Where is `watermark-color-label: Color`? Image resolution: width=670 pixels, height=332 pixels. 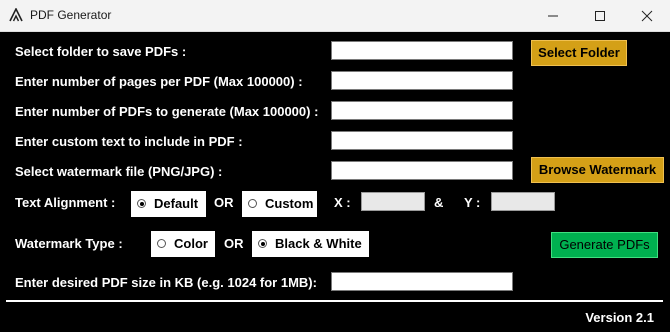
watermark-color-label: Color is located at coordinates (191, 243).